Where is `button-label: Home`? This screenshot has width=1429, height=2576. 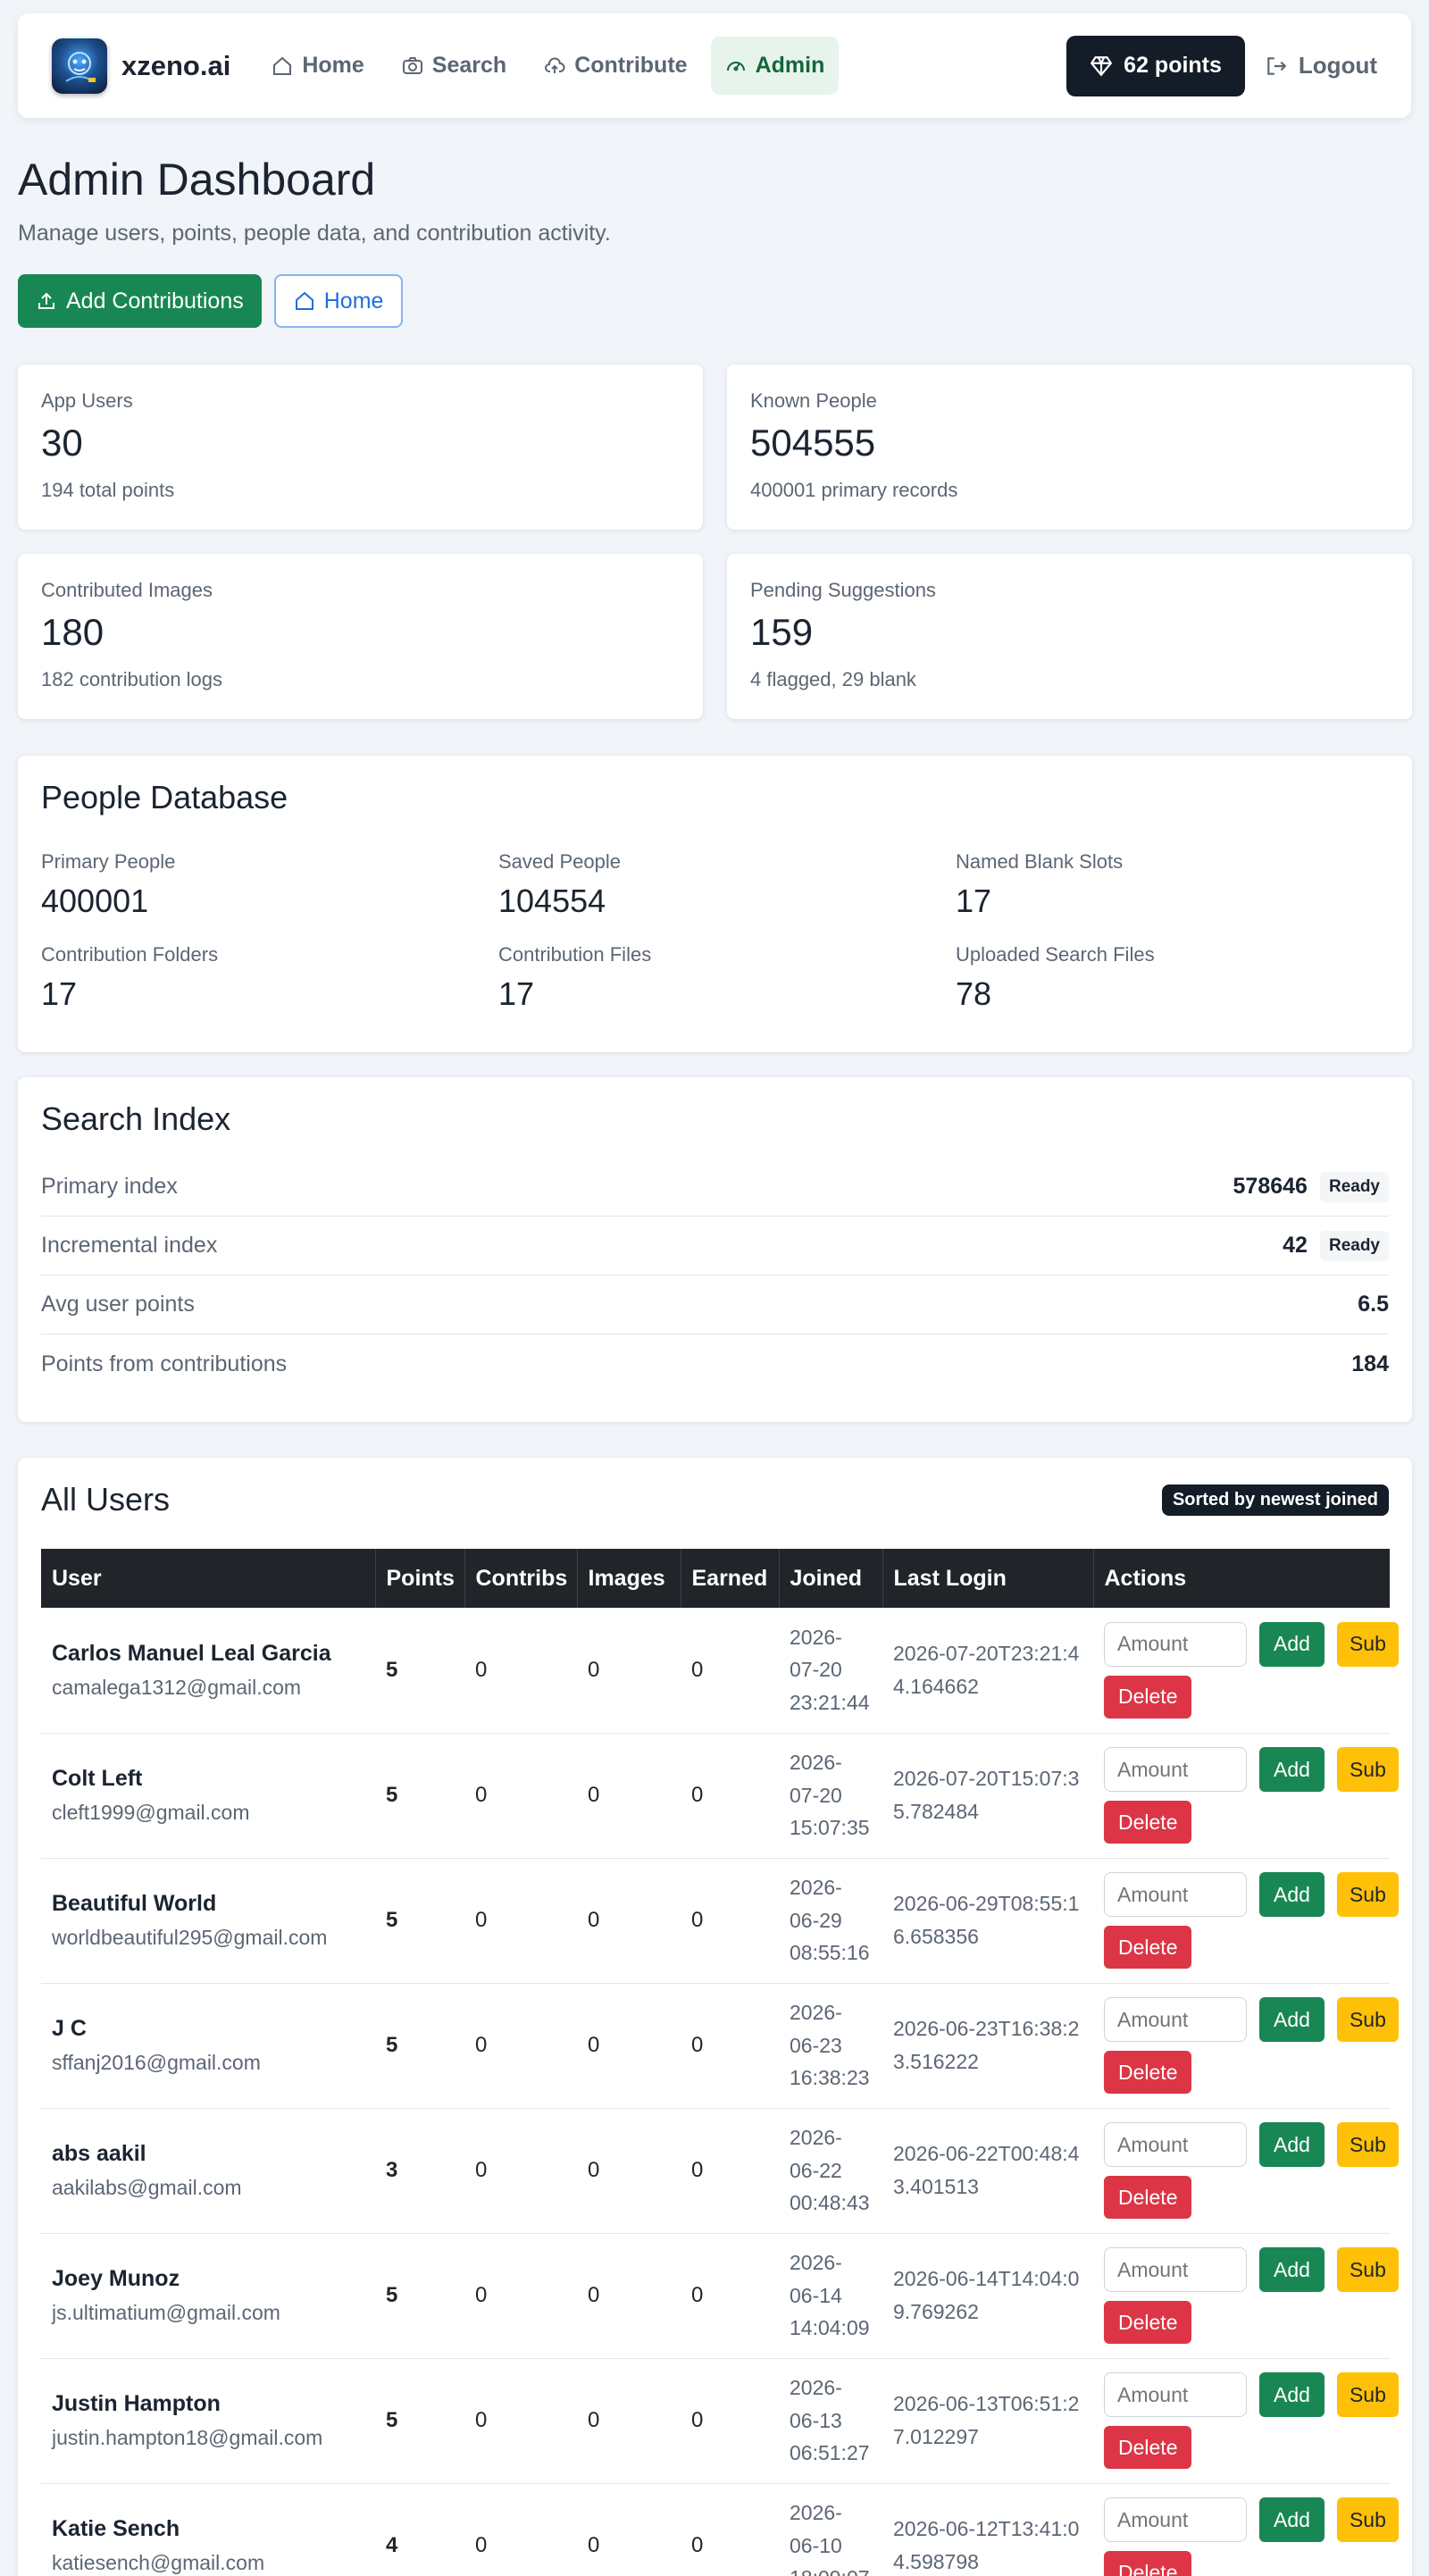
button-label: Home is located at coordinates (353, 301).